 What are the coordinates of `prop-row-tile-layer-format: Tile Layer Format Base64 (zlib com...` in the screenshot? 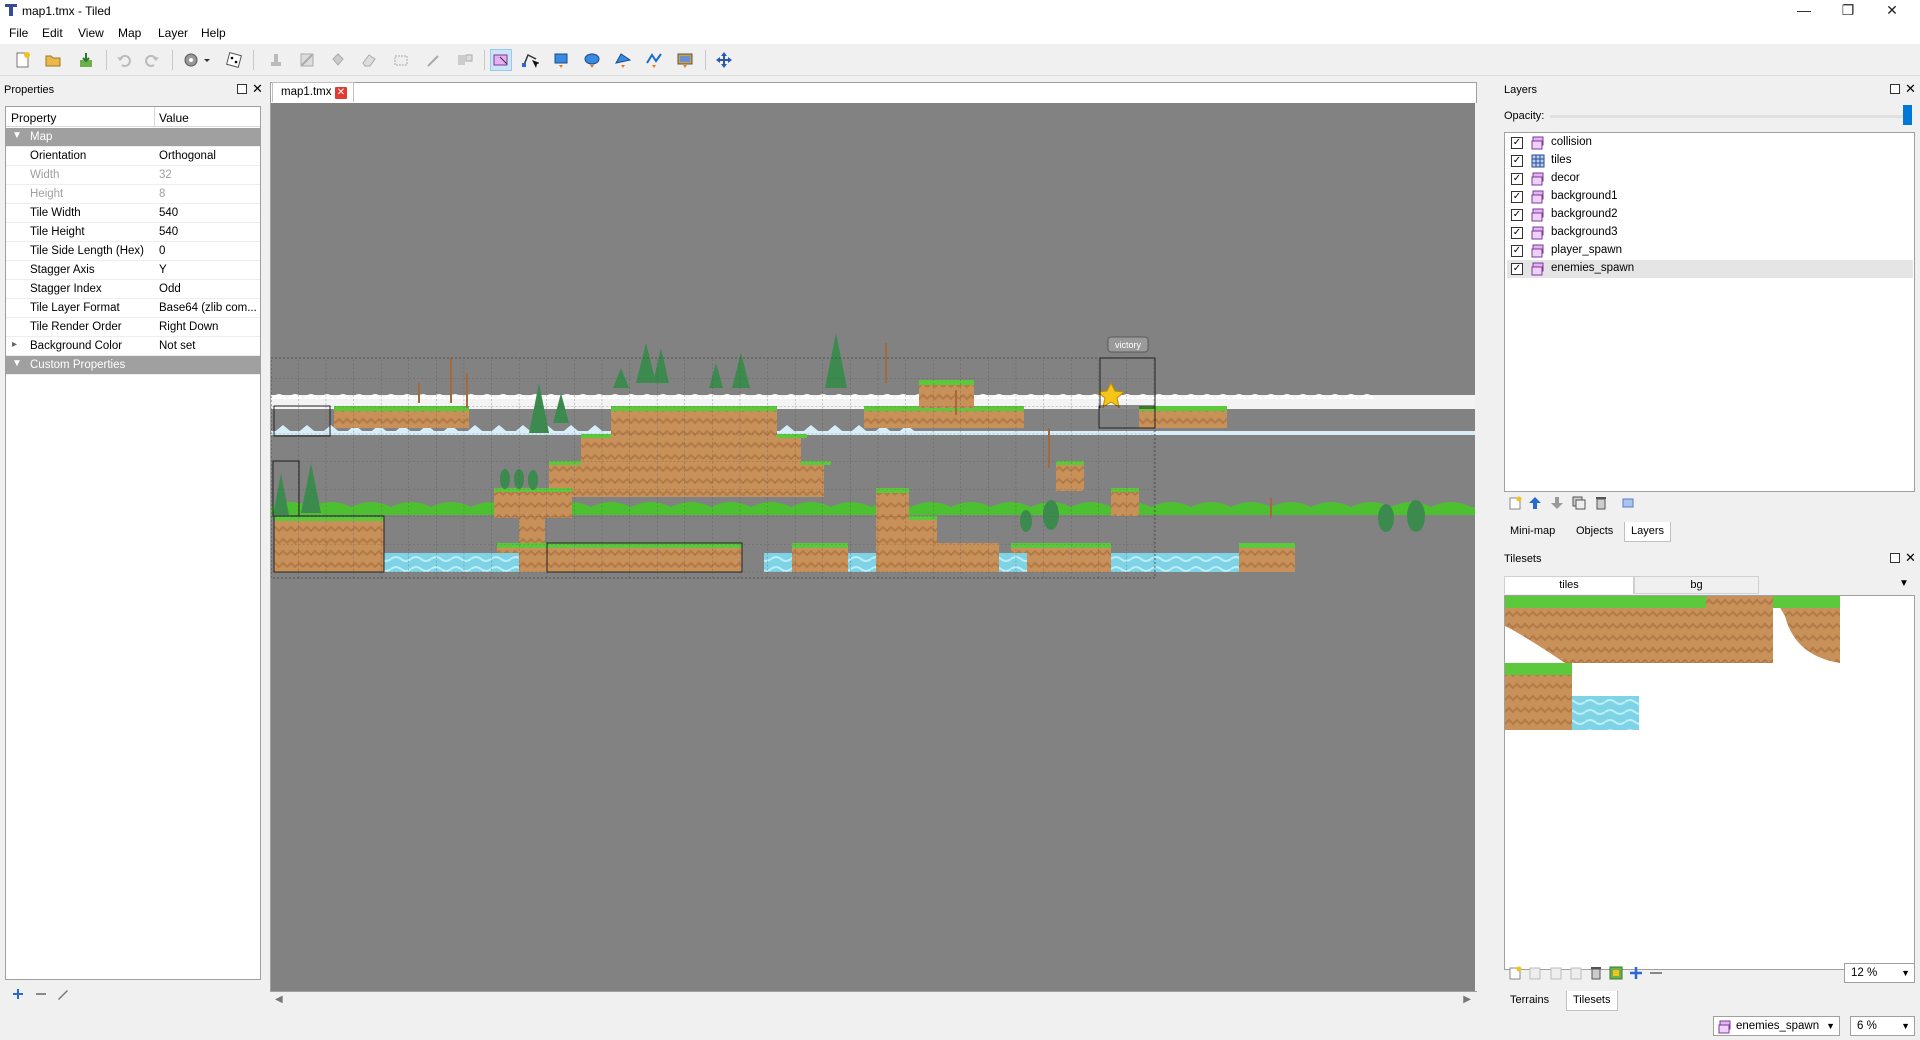 It's located at (133, 308).